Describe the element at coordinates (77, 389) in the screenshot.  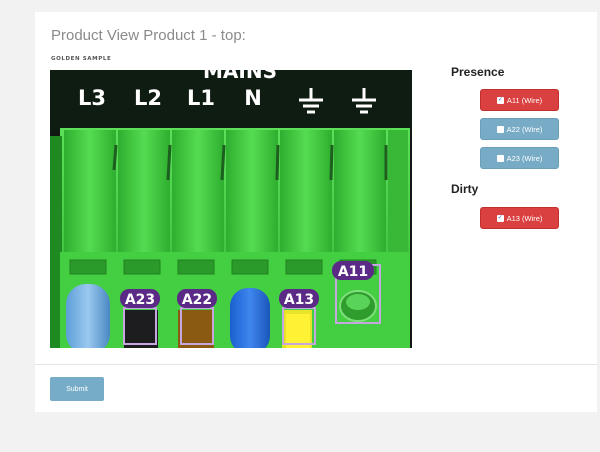
I see `submit-button: Submit` at that location.